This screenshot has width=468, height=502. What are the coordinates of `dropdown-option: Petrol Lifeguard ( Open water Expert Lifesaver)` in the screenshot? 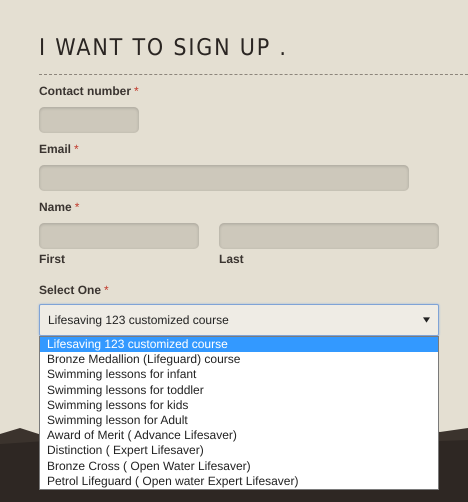 It's located at (239, 481).